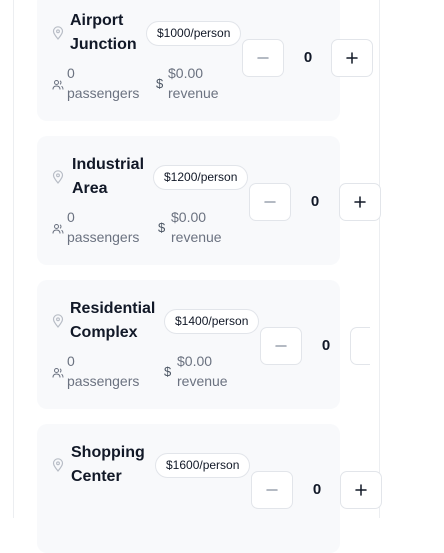 Image resolution: width=444 pixels, height=553 pixels. What do you see at coordinates (113, 308) in the screenshot?
I see `location-name-line: Residential` at bounding box center [113, 308].